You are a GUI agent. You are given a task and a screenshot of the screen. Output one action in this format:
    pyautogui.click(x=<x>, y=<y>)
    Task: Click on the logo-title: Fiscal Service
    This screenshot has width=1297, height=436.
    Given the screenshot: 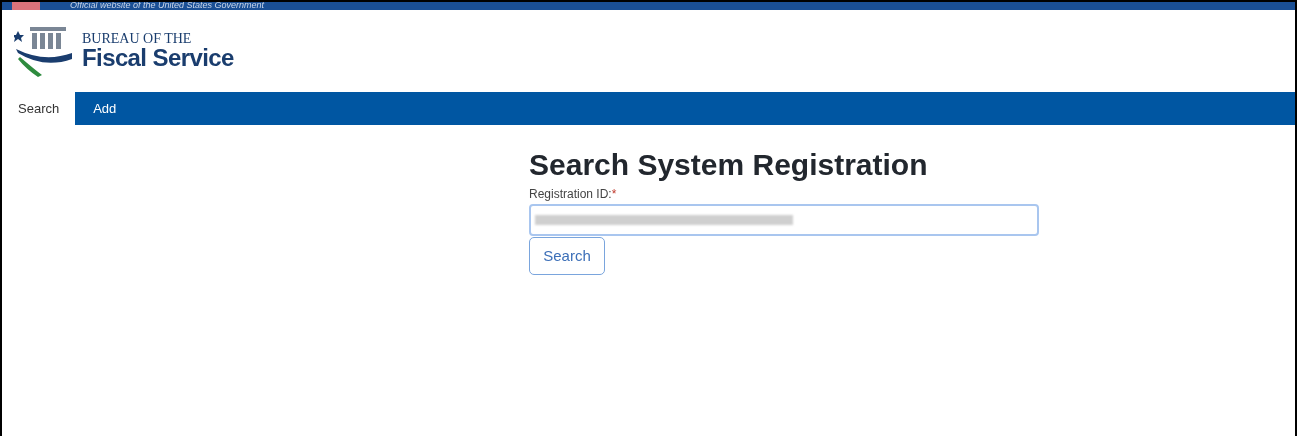 What is the action you would take?
    pyautogui.click(x=158, y=58)
    